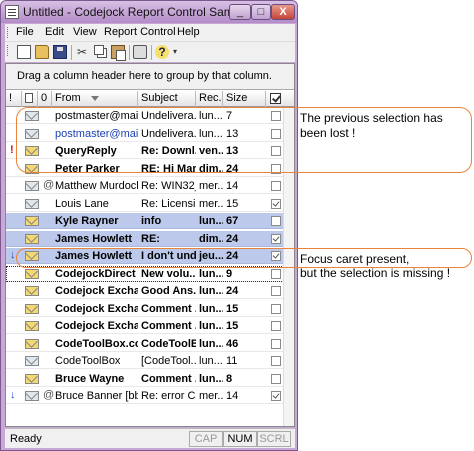  Describe the element at coordinates (232, 344) in the screenshot. I see `size-cell: 46` at that location.